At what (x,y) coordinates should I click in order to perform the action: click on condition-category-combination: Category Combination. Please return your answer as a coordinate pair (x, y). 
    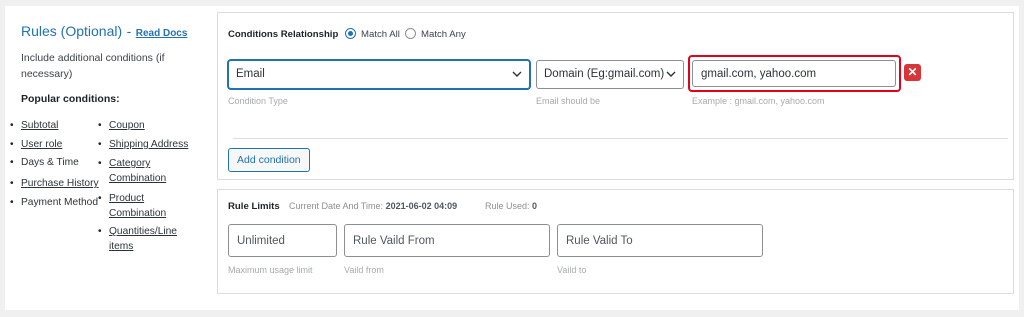
    Looking at the image, I should click on (138, 171).